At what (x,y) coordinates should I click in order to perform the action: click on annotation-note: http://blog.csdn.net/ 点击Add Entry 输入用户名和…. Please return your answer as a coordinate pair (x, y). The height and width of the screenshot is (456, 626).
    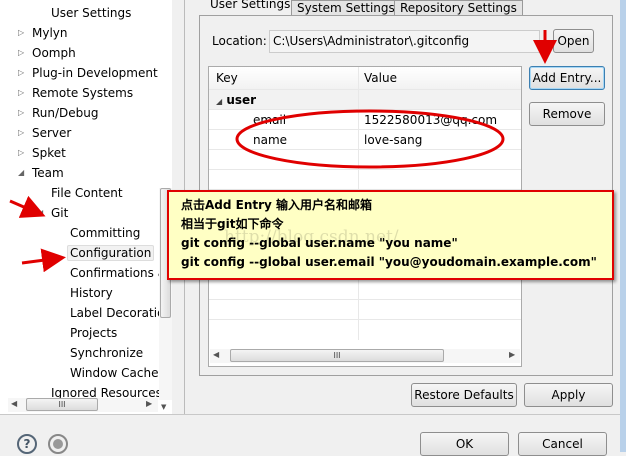
    Looking at the image, I should click on (390, 235).